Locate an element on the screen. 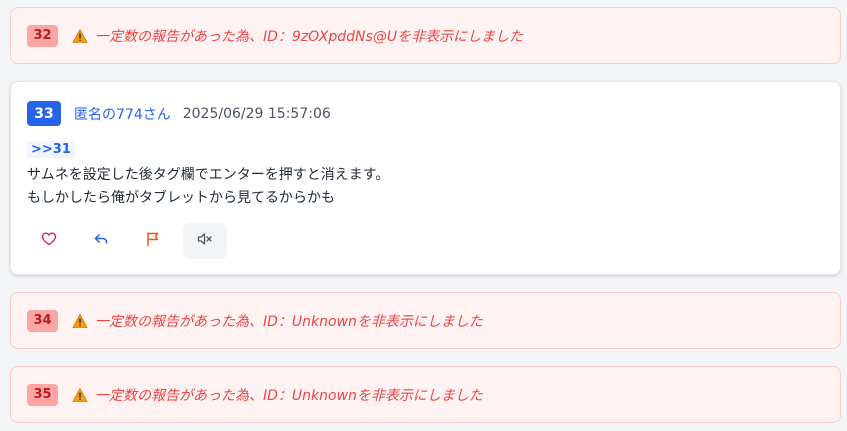 Image resolution: width=847 pixels, height=431 pixels. reply-icon is located at coordinates (101, 241).